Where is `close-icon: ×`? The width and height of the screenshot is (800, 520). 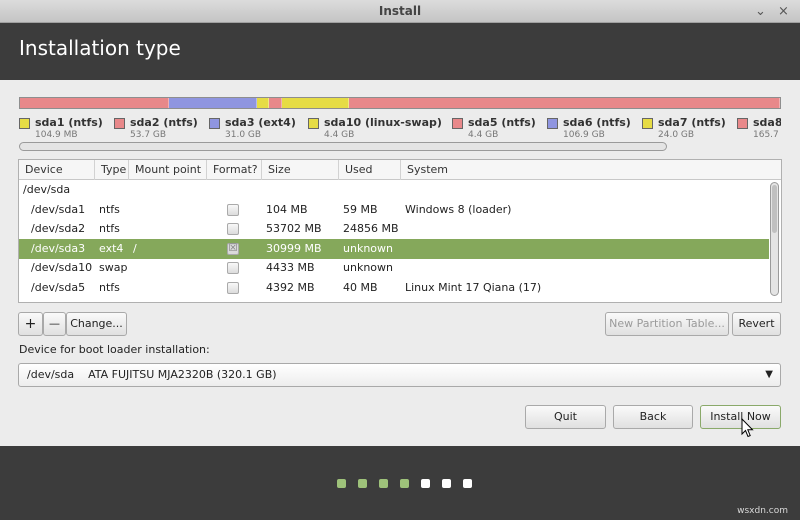 close-icon: × is located at coordinates (783, 11).